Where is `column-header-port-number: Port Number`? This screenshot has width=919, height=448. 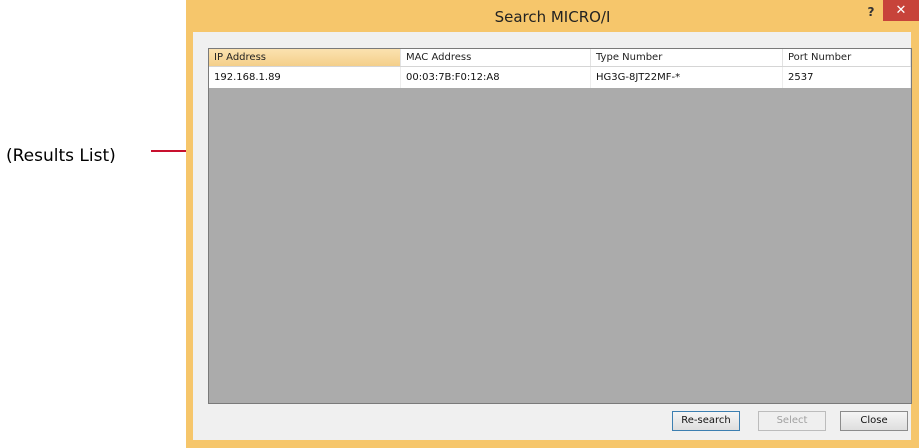
column-header-port-number: Port Number is located at coordinates (847, 57).